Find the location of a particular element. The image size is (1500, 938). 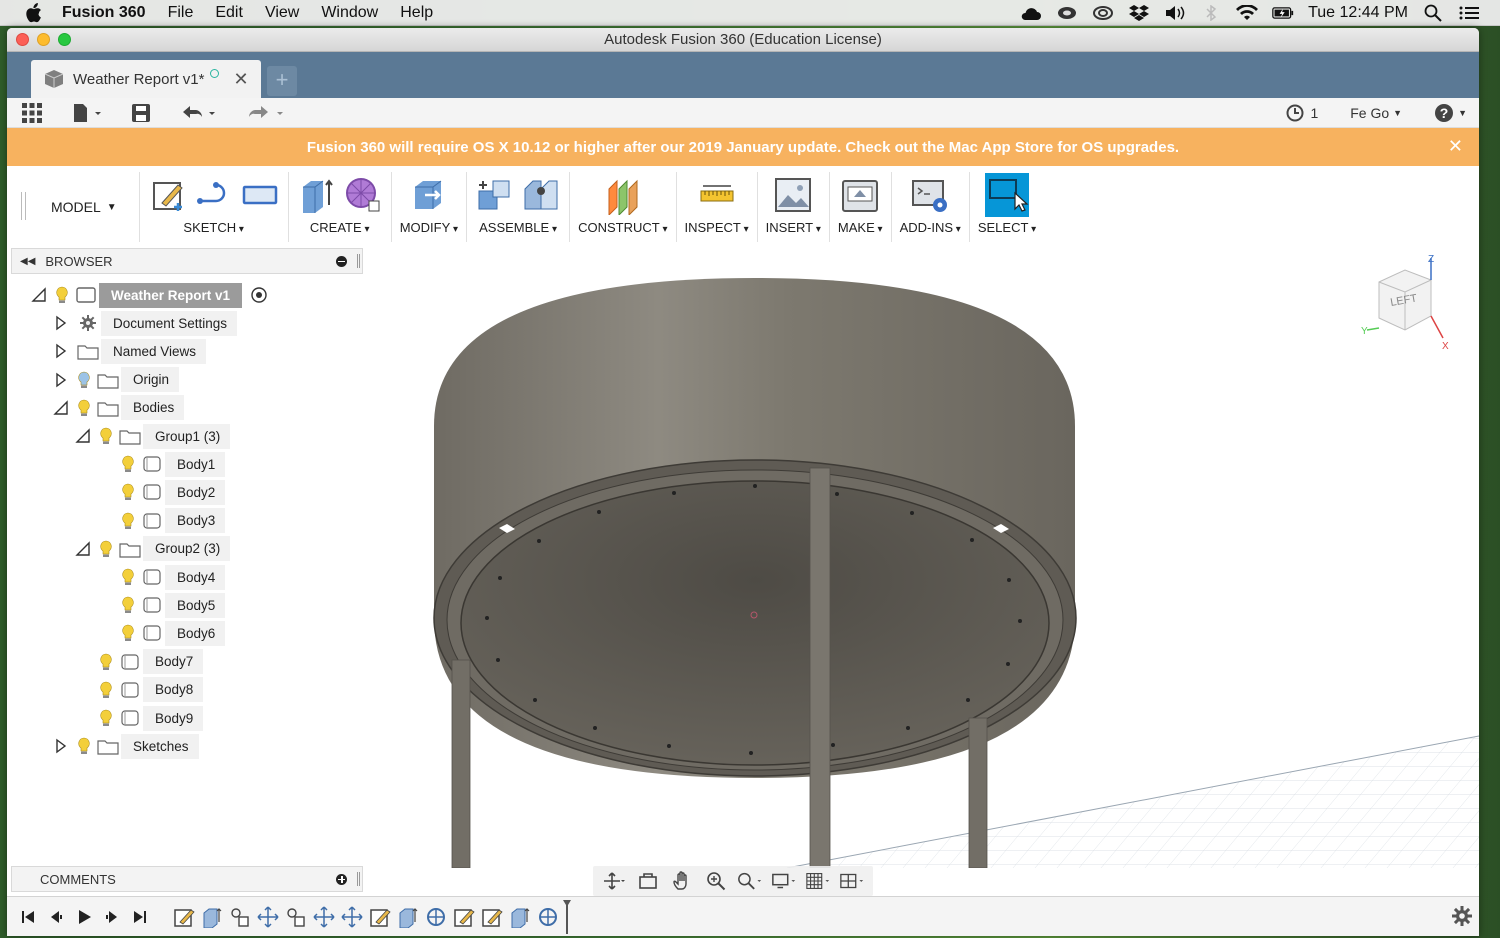

browser-node: Body9 is located at coordinates (139, 718).